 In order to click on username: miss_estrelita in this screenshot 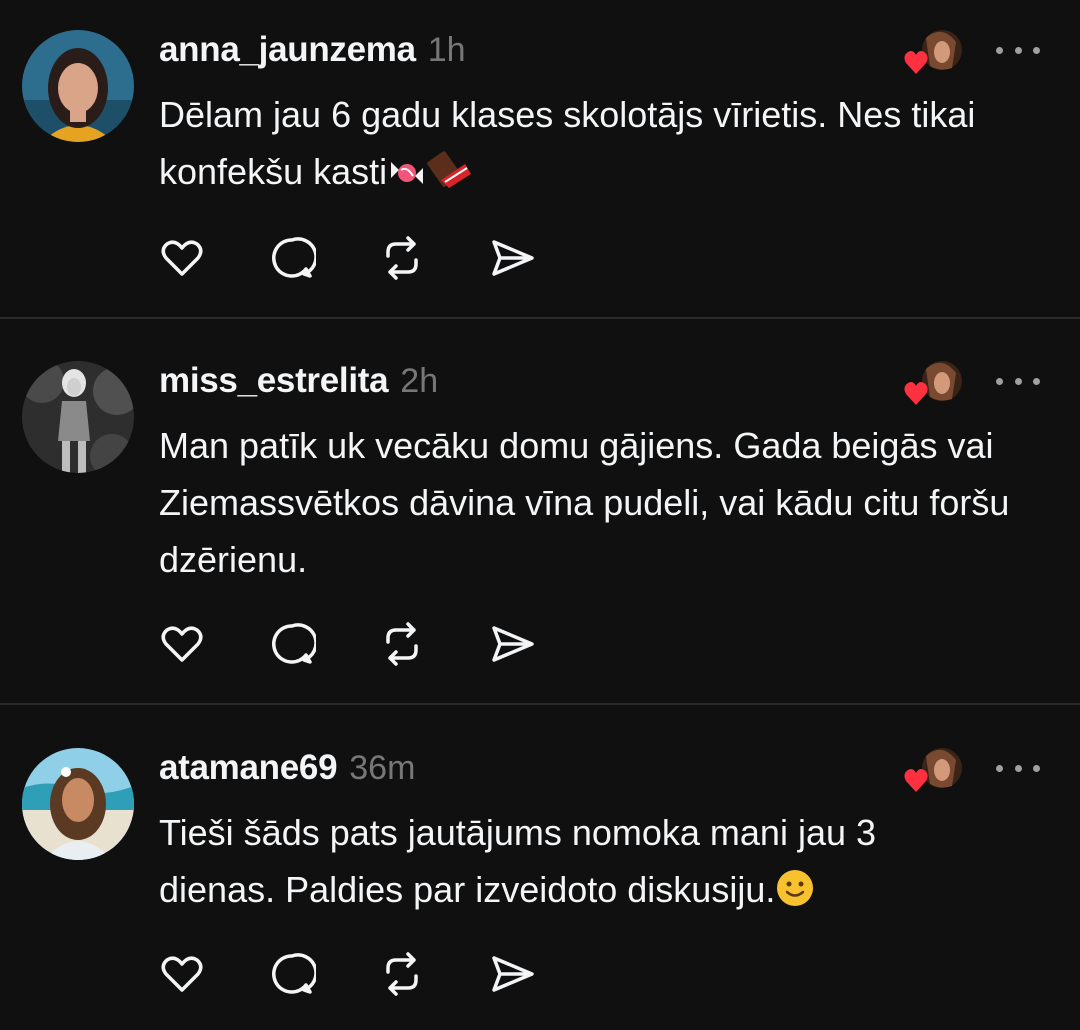, I will do `click(274, 381)`.